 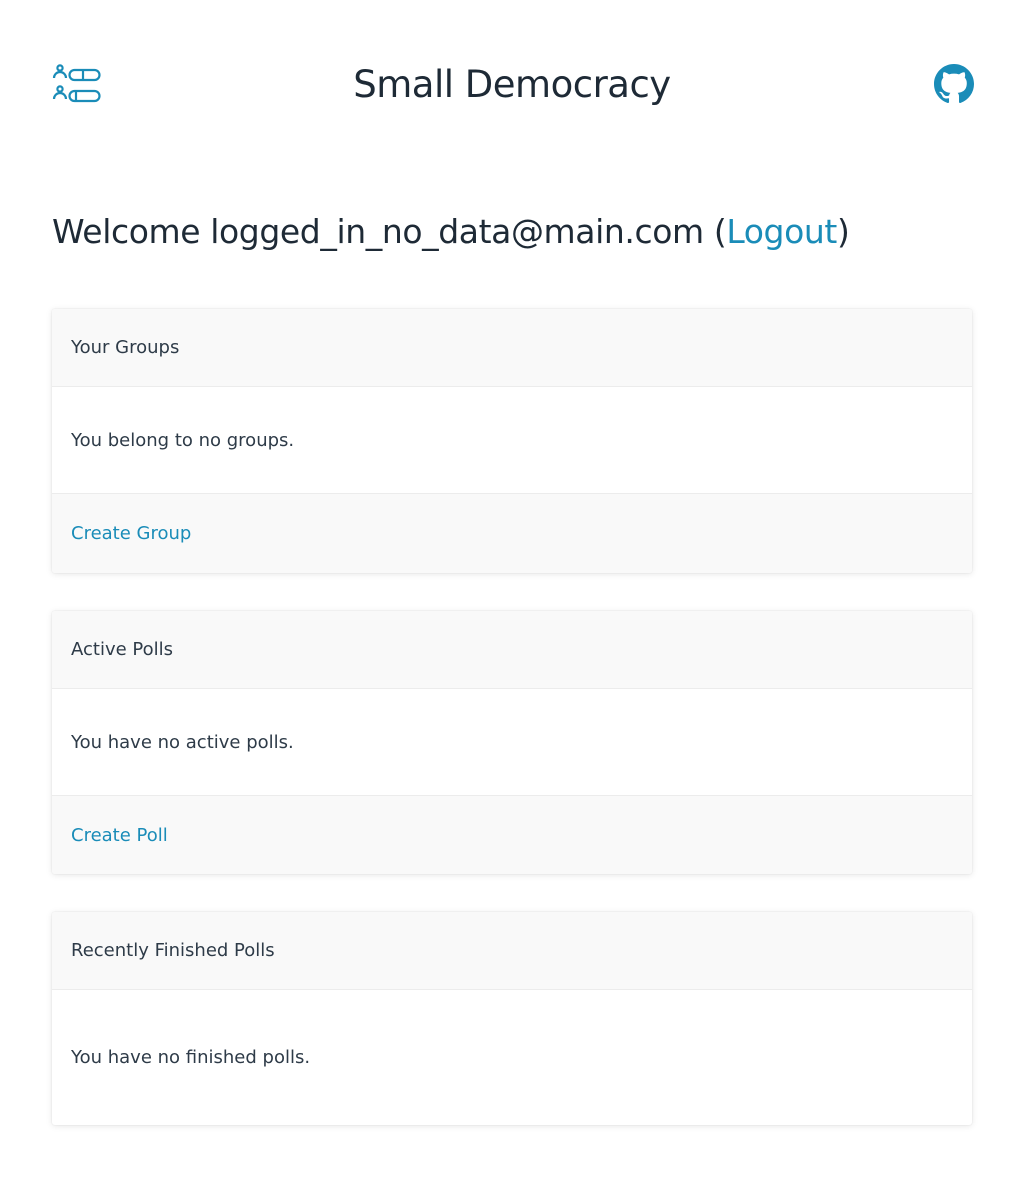 I want to click on groups-card-footer: Create Group, so click(x=512, y=533).